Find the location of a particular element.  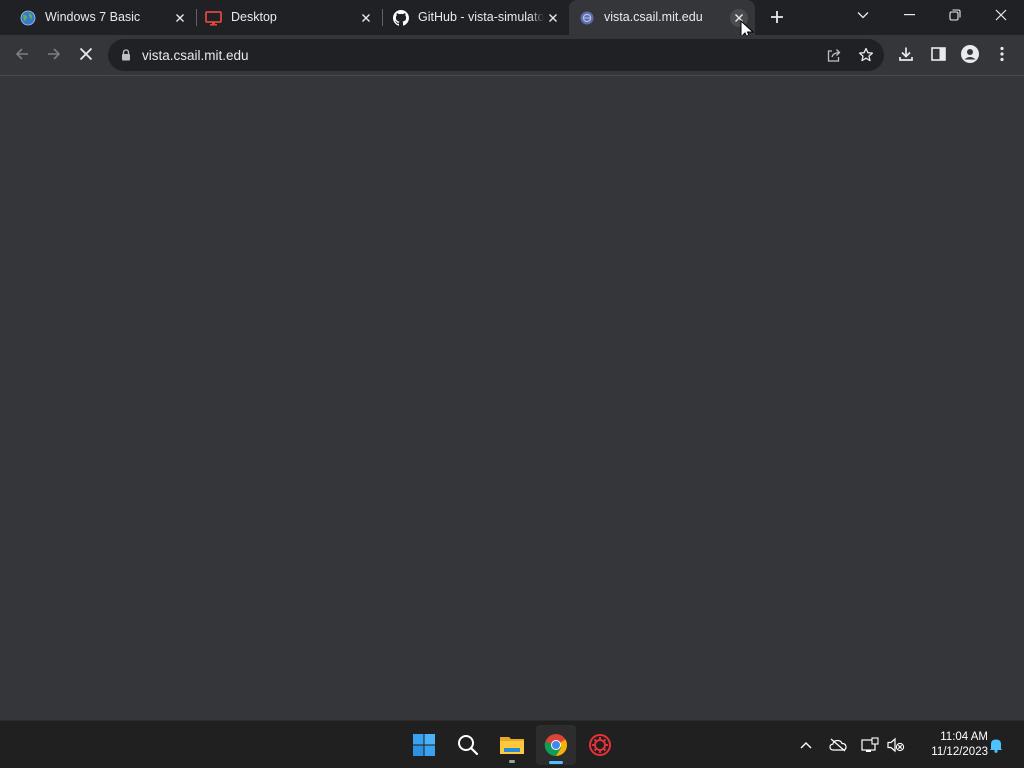

red-gear-icon is located at coordinates (600, 745).